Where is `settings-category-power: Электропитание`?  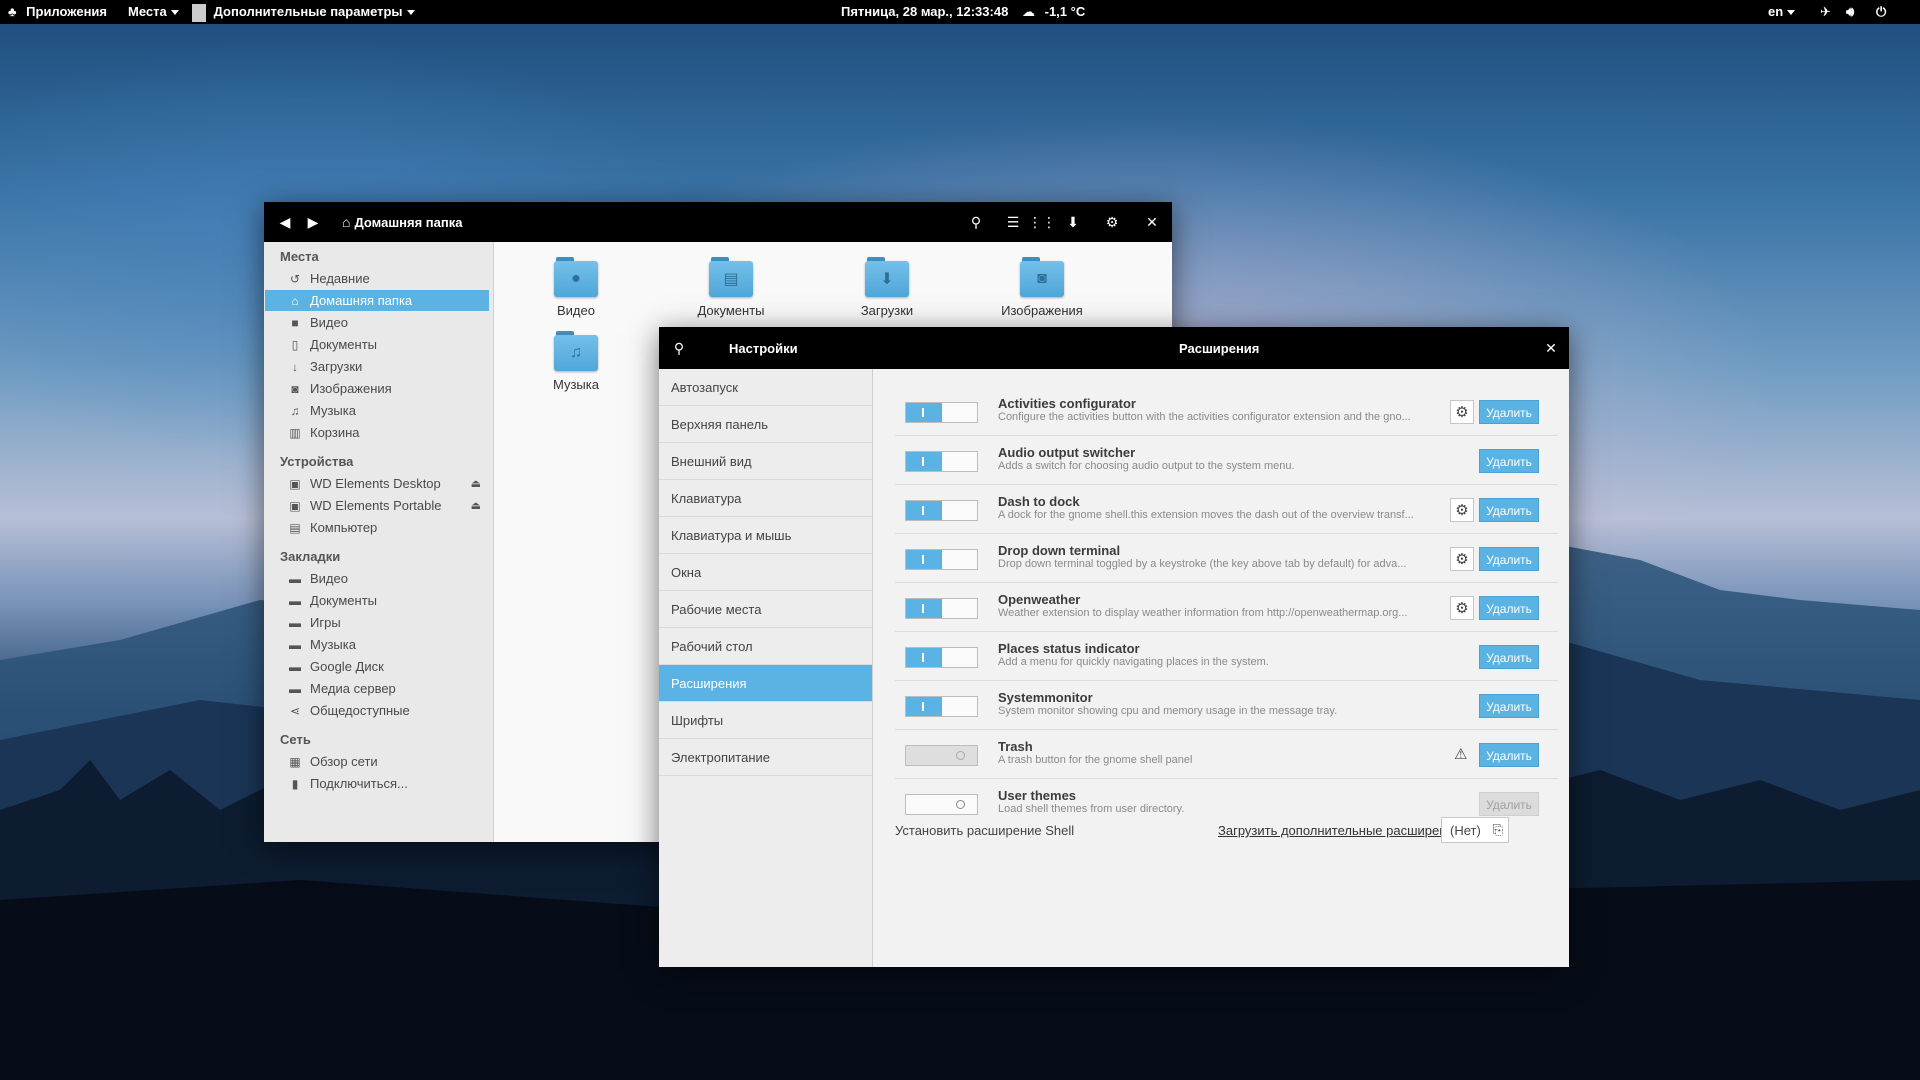
settings-category-power: Электропитание is located at coordinates (765, 757).